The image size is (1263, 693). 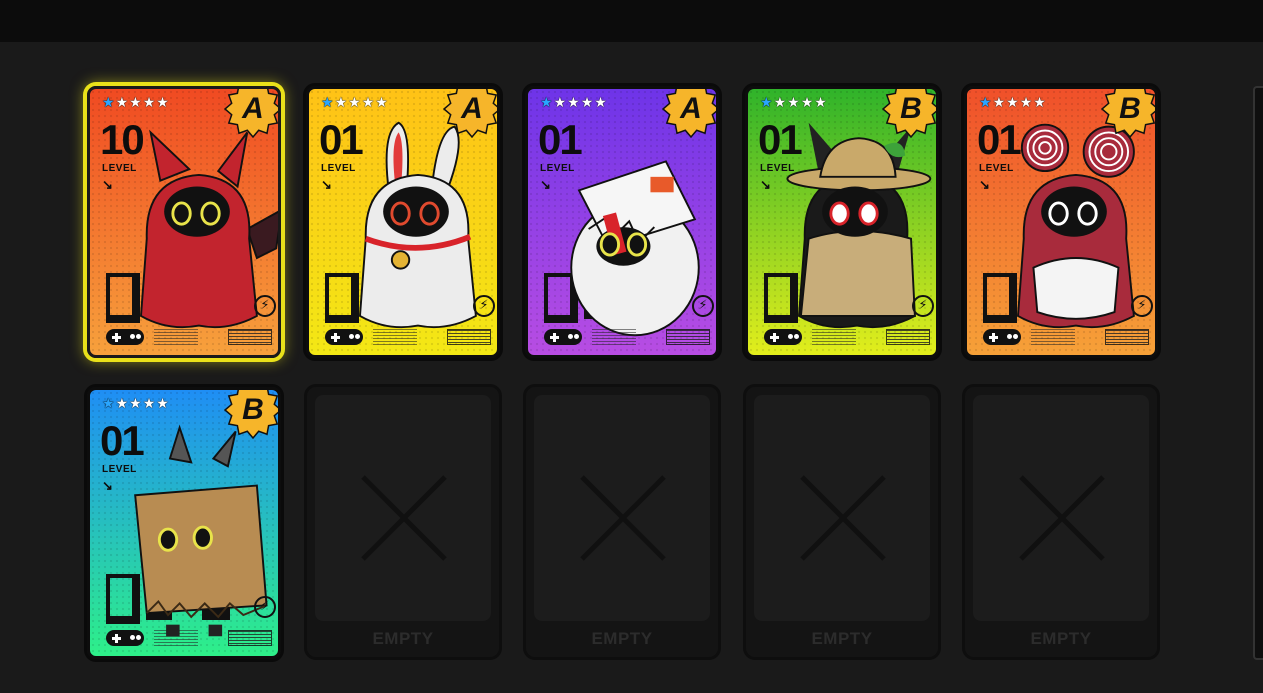 I want to click on scrollbar, so click(x=1258, y=373).